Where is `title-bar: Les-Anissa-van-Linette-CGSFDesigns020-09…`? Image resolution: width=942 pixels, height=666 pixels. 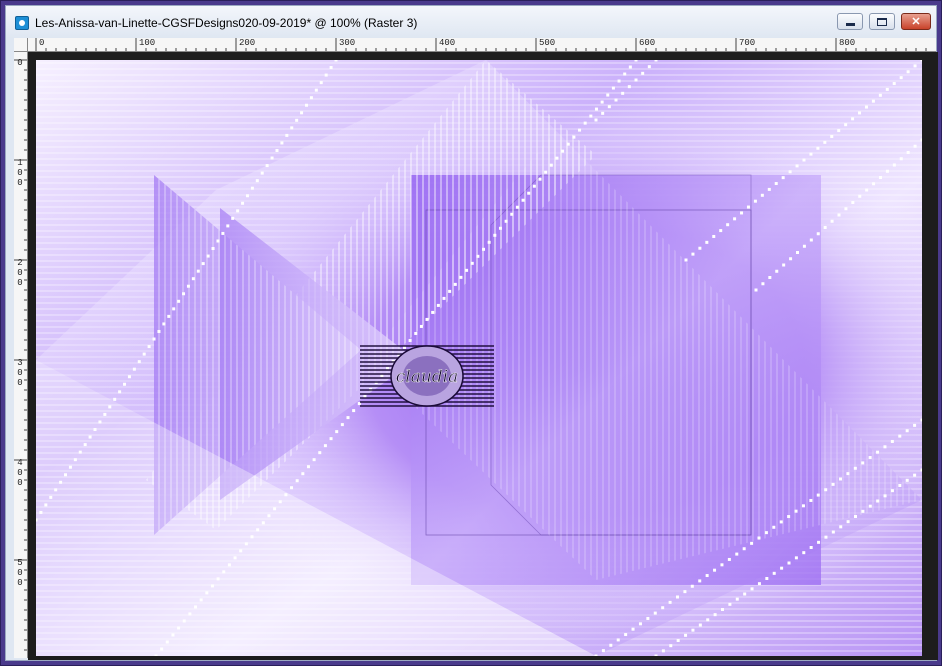
title-bar: Les-Anissa-van-Linette-CGSFDesigns020-09… is located at coordinates (471, 22).